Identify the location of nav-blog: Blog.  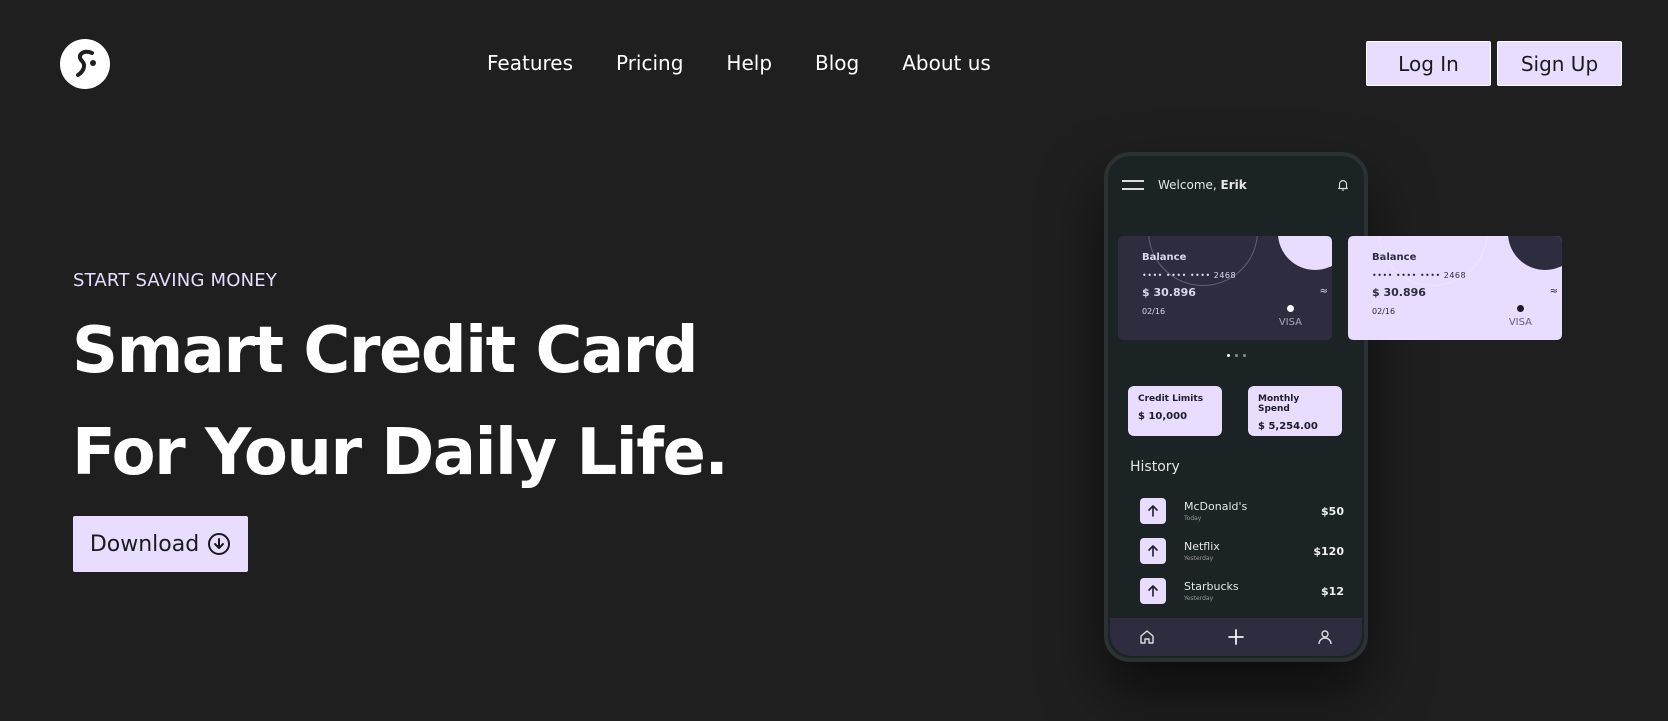
(837, 63).